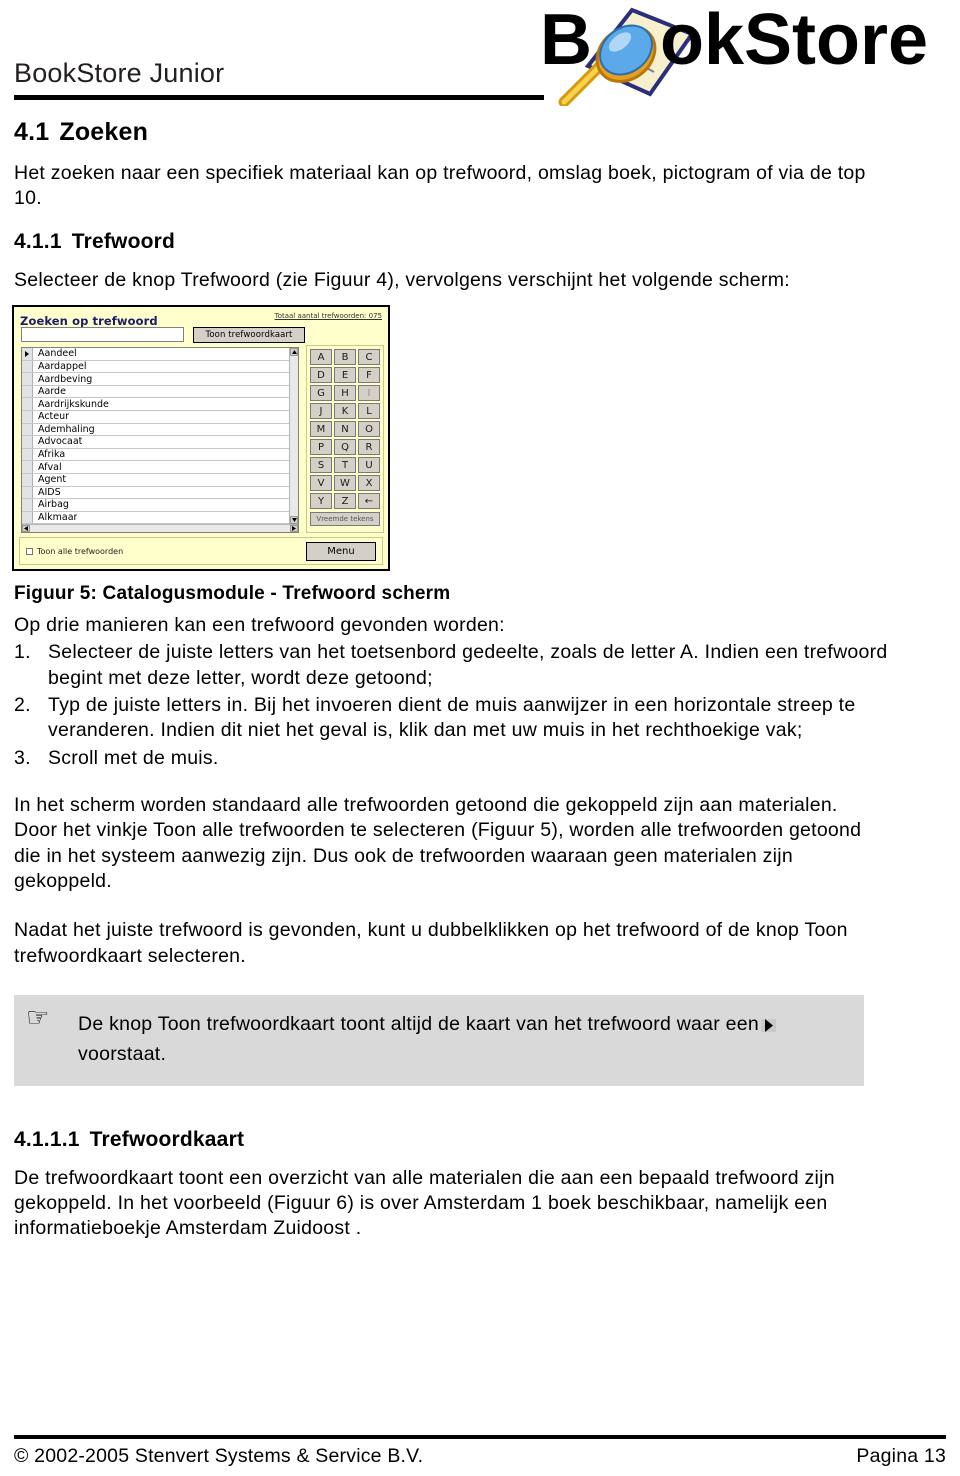 The width and height of the screenshot is (960, 1476). I want to click on scroll-left-icon, so click(26, 529).